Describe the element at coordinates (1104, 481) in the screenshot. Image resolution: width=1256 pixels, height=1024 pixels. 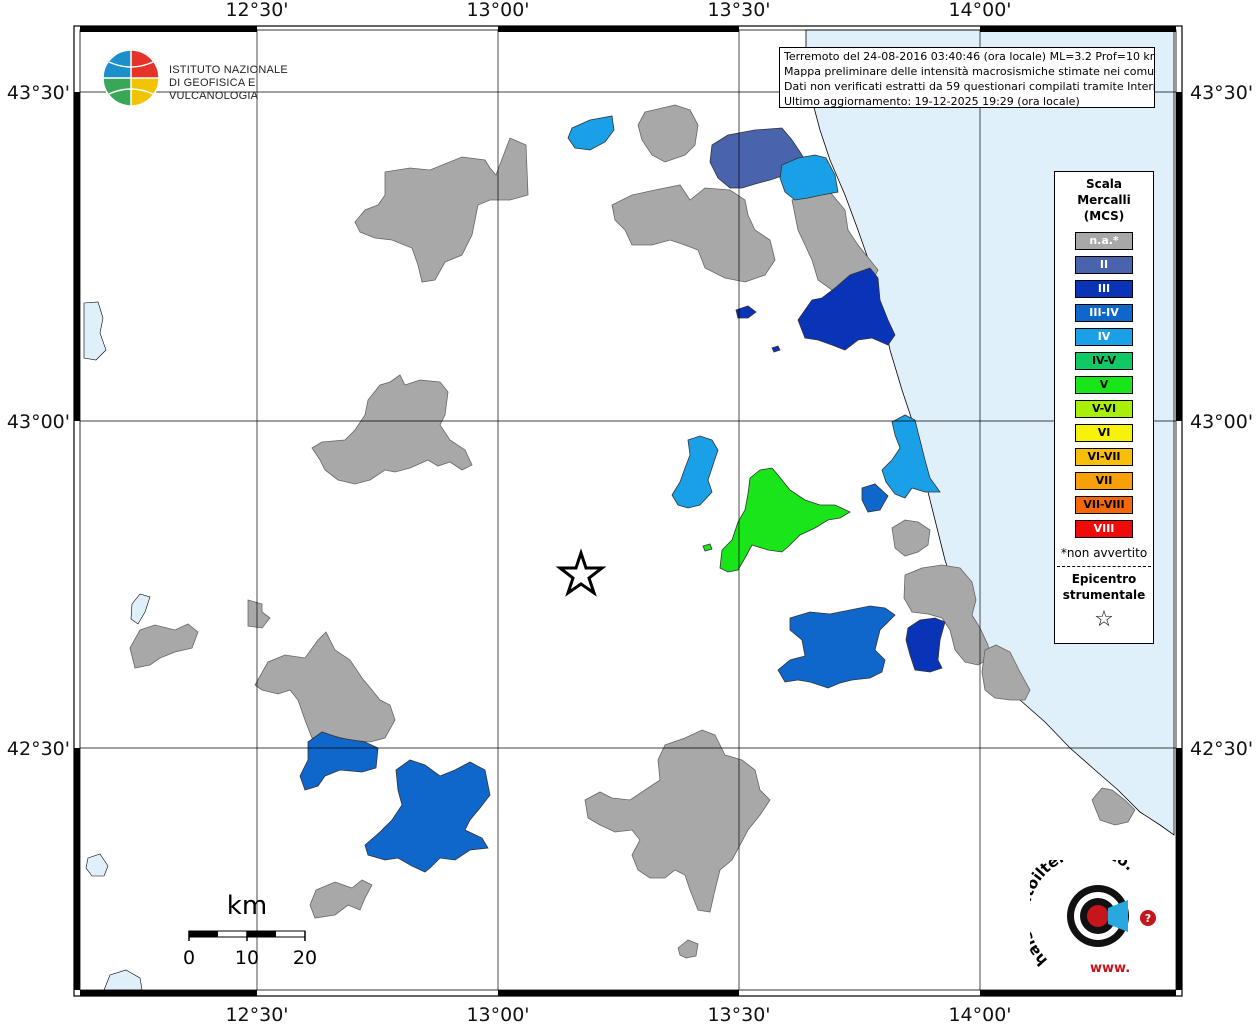
I see `legend-item: VII` at that location.